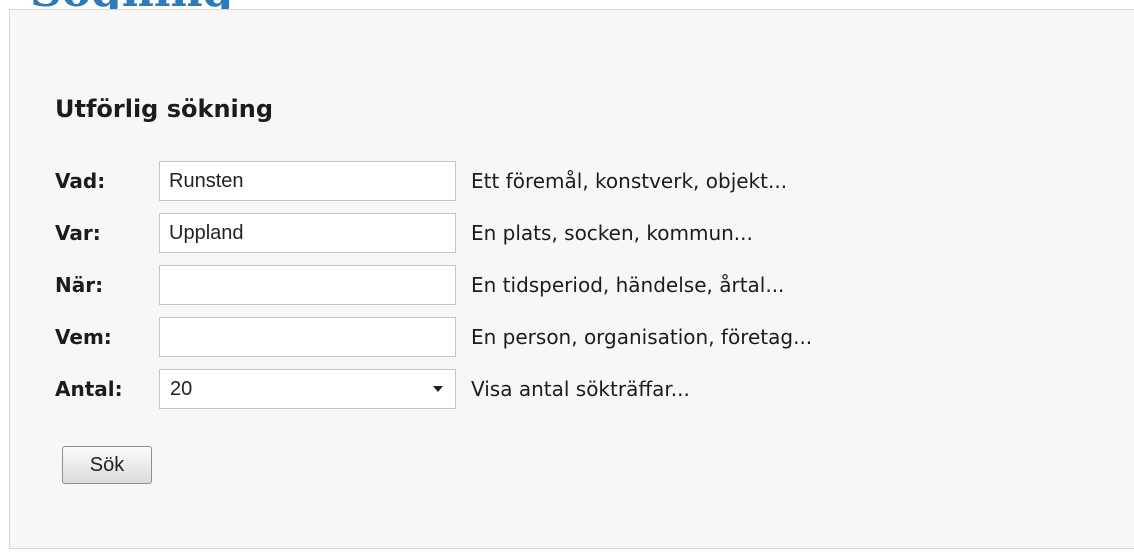 The width and height of the screenshot is (1134, 553). What do you see at coordinates (164, 109) in the screenshot?
I see `section-title: Utförlig sökning` at bounding box center [164, 109].